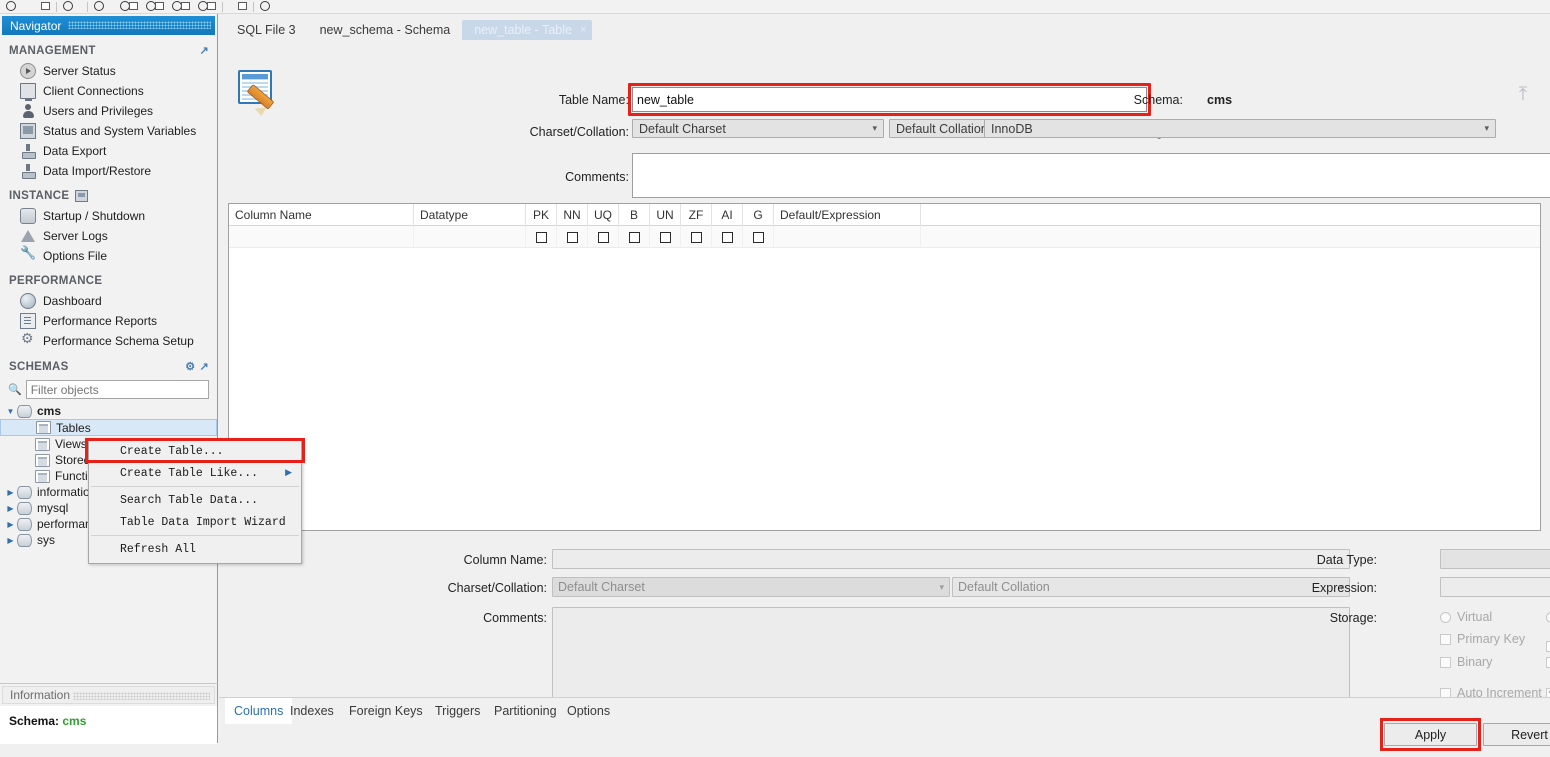 Image resolution: width=1550 pixels, height=757 pixels. What do you see at coordinates (775, 7) in the screenshot?
I see `main-toolbar` at bounding box center [775, 7].